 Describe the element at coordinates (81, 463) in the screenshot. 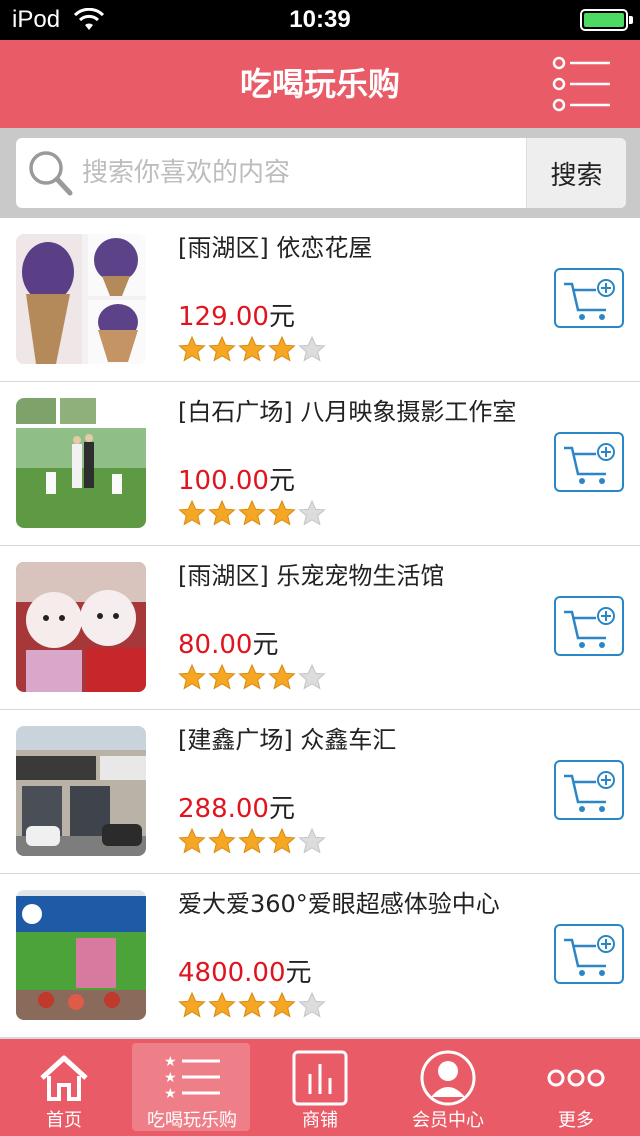

I see `wedding-photo` at that location.